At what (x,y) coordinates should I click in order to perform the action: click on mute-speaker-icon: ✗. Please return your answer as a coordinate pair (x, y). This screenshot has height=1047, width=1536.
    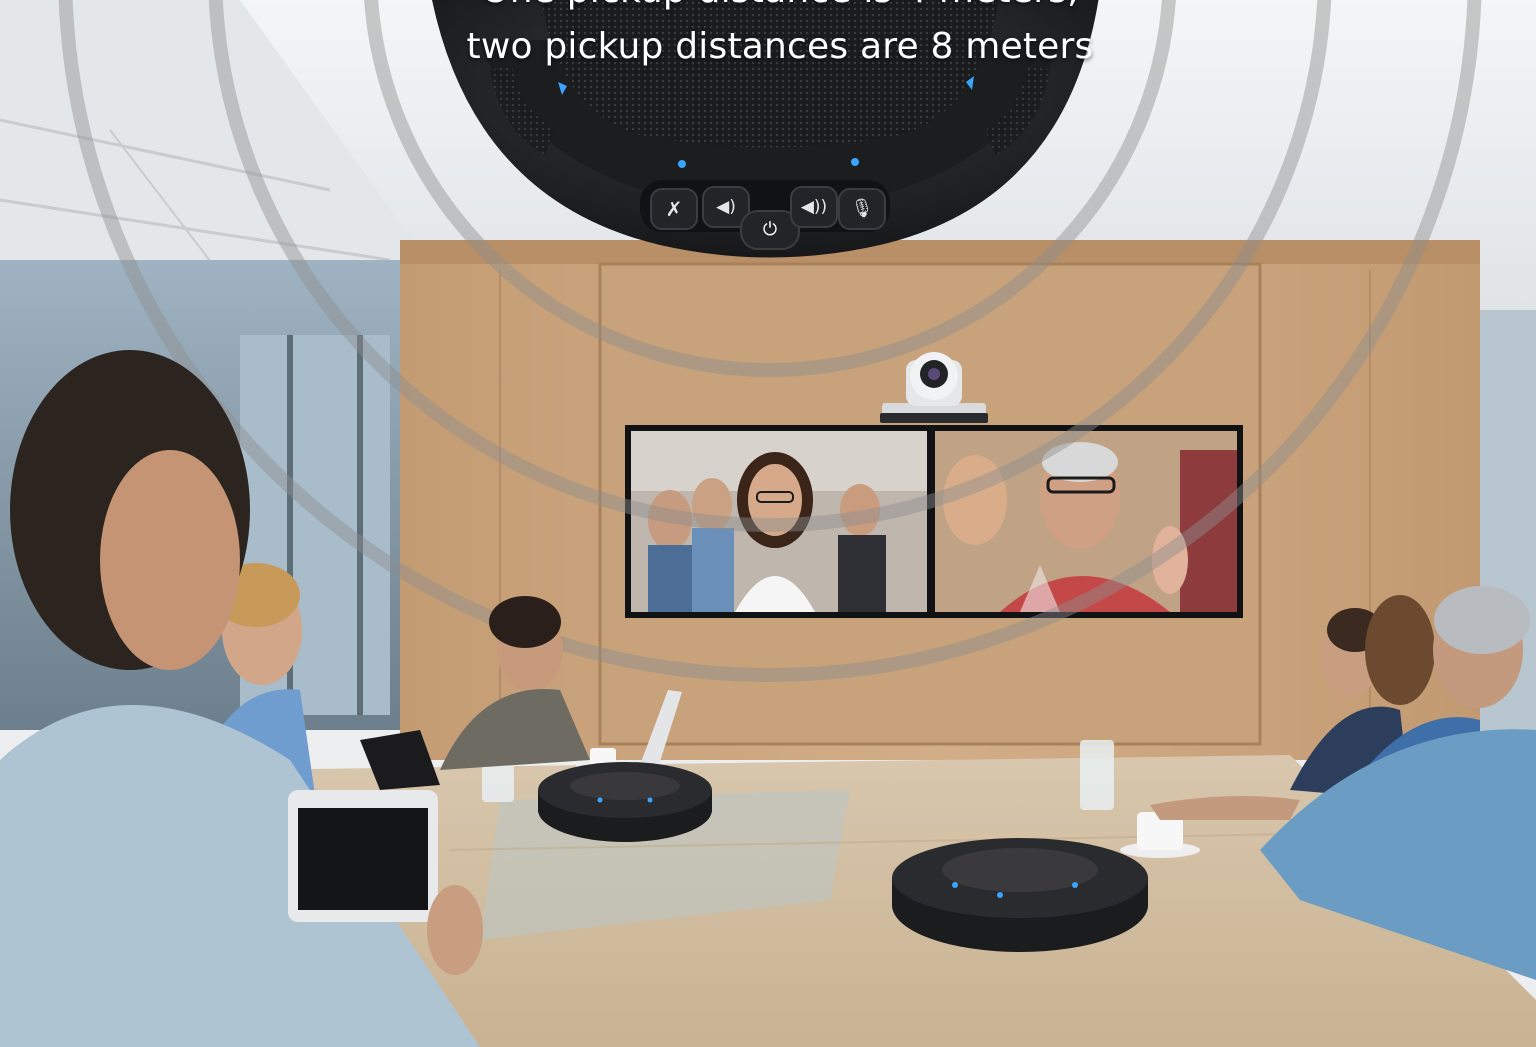
    Looking at the image, I should click on (674, 209).